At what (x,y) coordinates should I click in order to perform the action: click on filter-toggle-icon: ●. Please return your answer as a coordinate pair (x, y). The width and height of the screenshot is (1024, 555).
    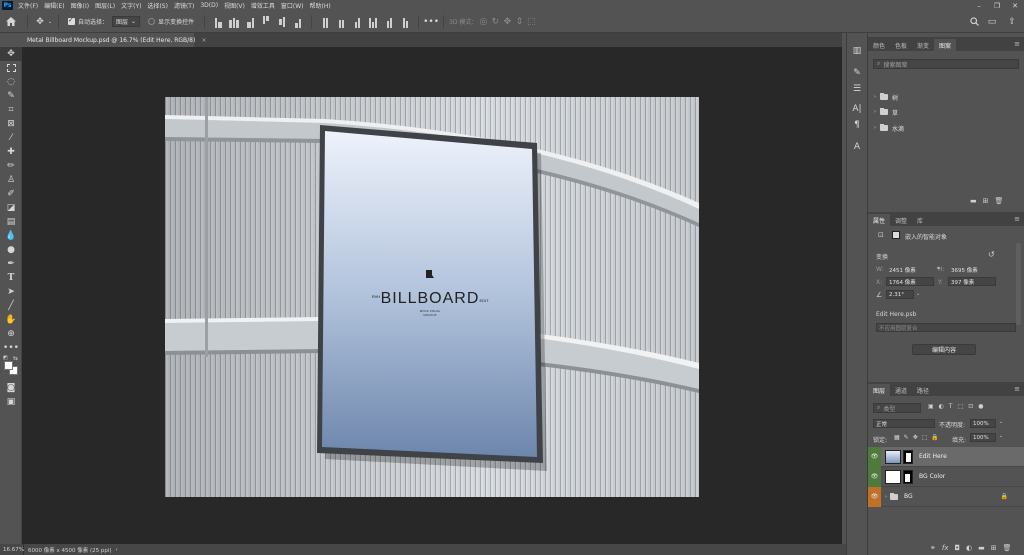
    Looking at the image, I should click on (980, 406).